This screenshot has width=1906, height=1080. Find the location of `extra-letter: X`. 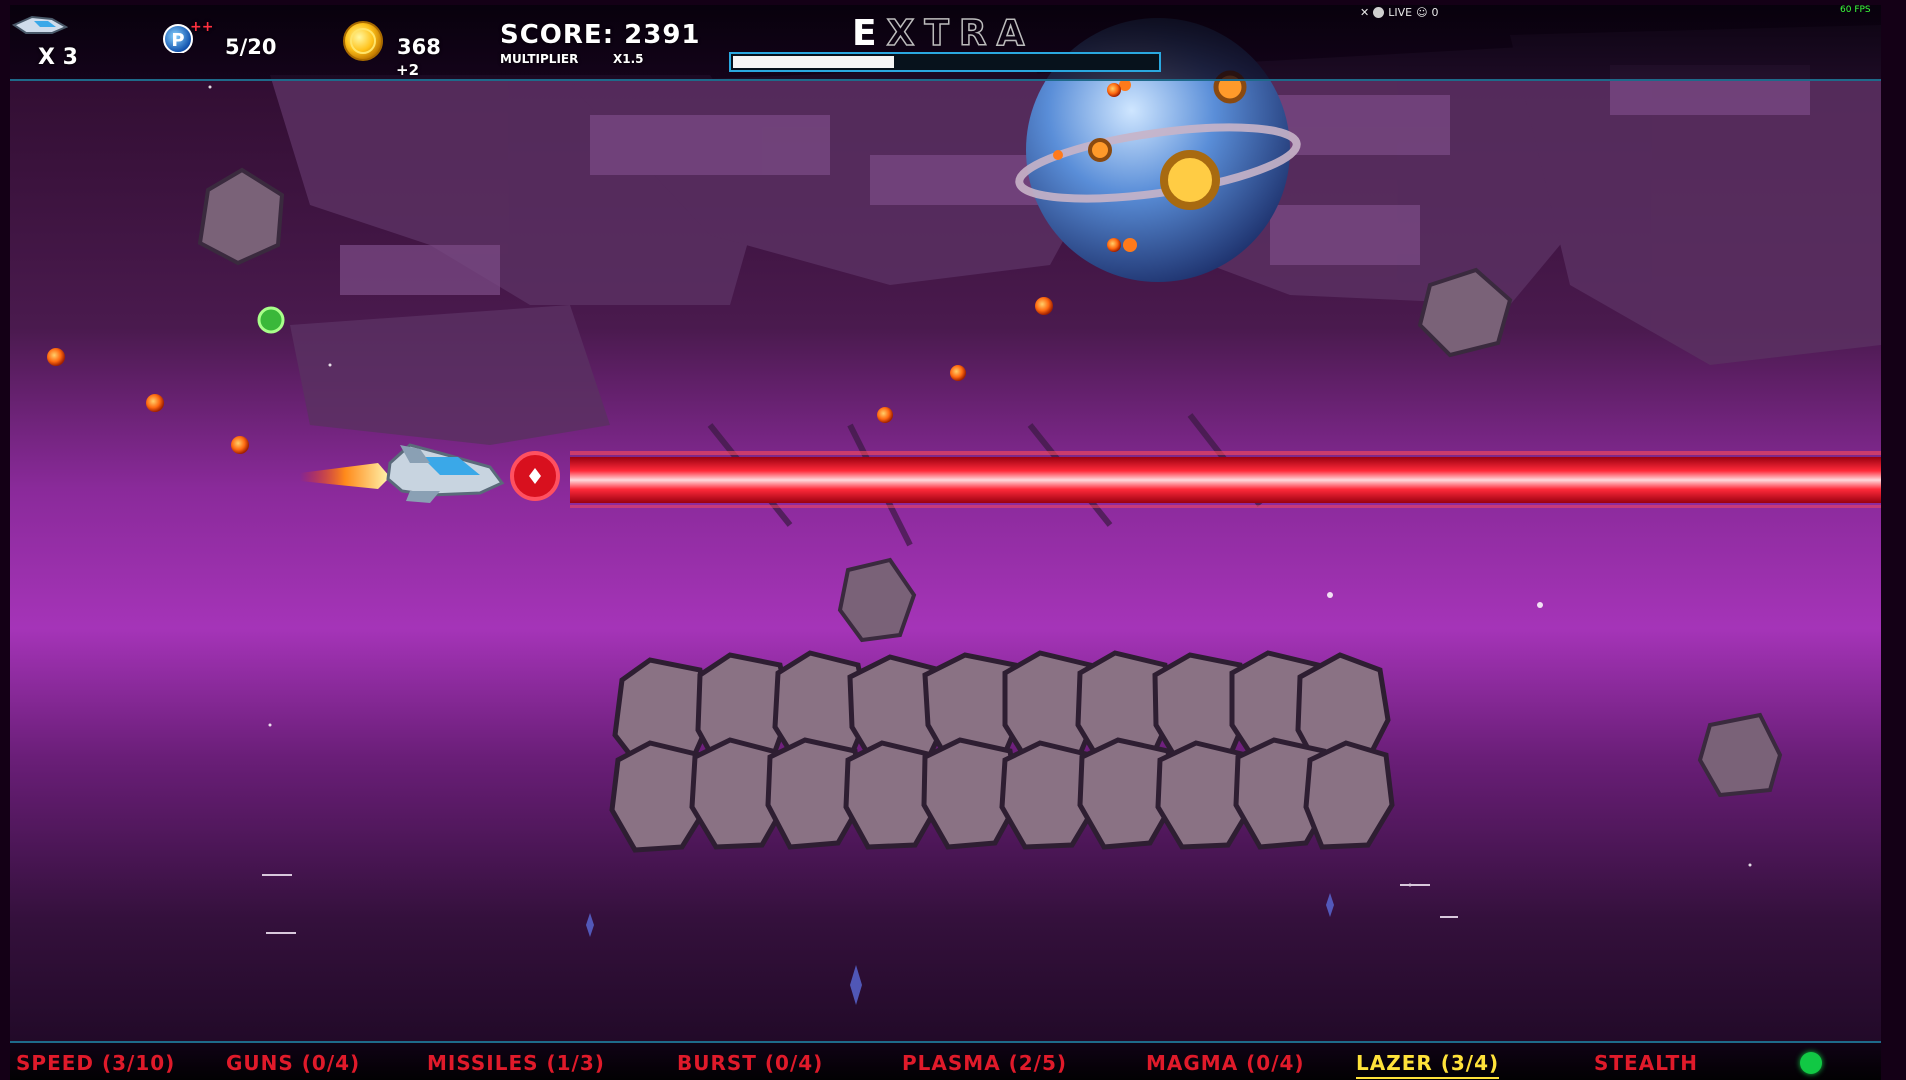

extra-letter: X is located at coordinates (900, 33).